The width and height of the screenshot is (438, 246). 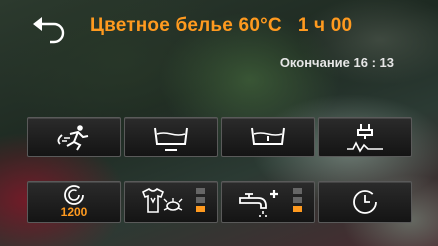 I want to click on spin-icon, so click(x=74, y=195).